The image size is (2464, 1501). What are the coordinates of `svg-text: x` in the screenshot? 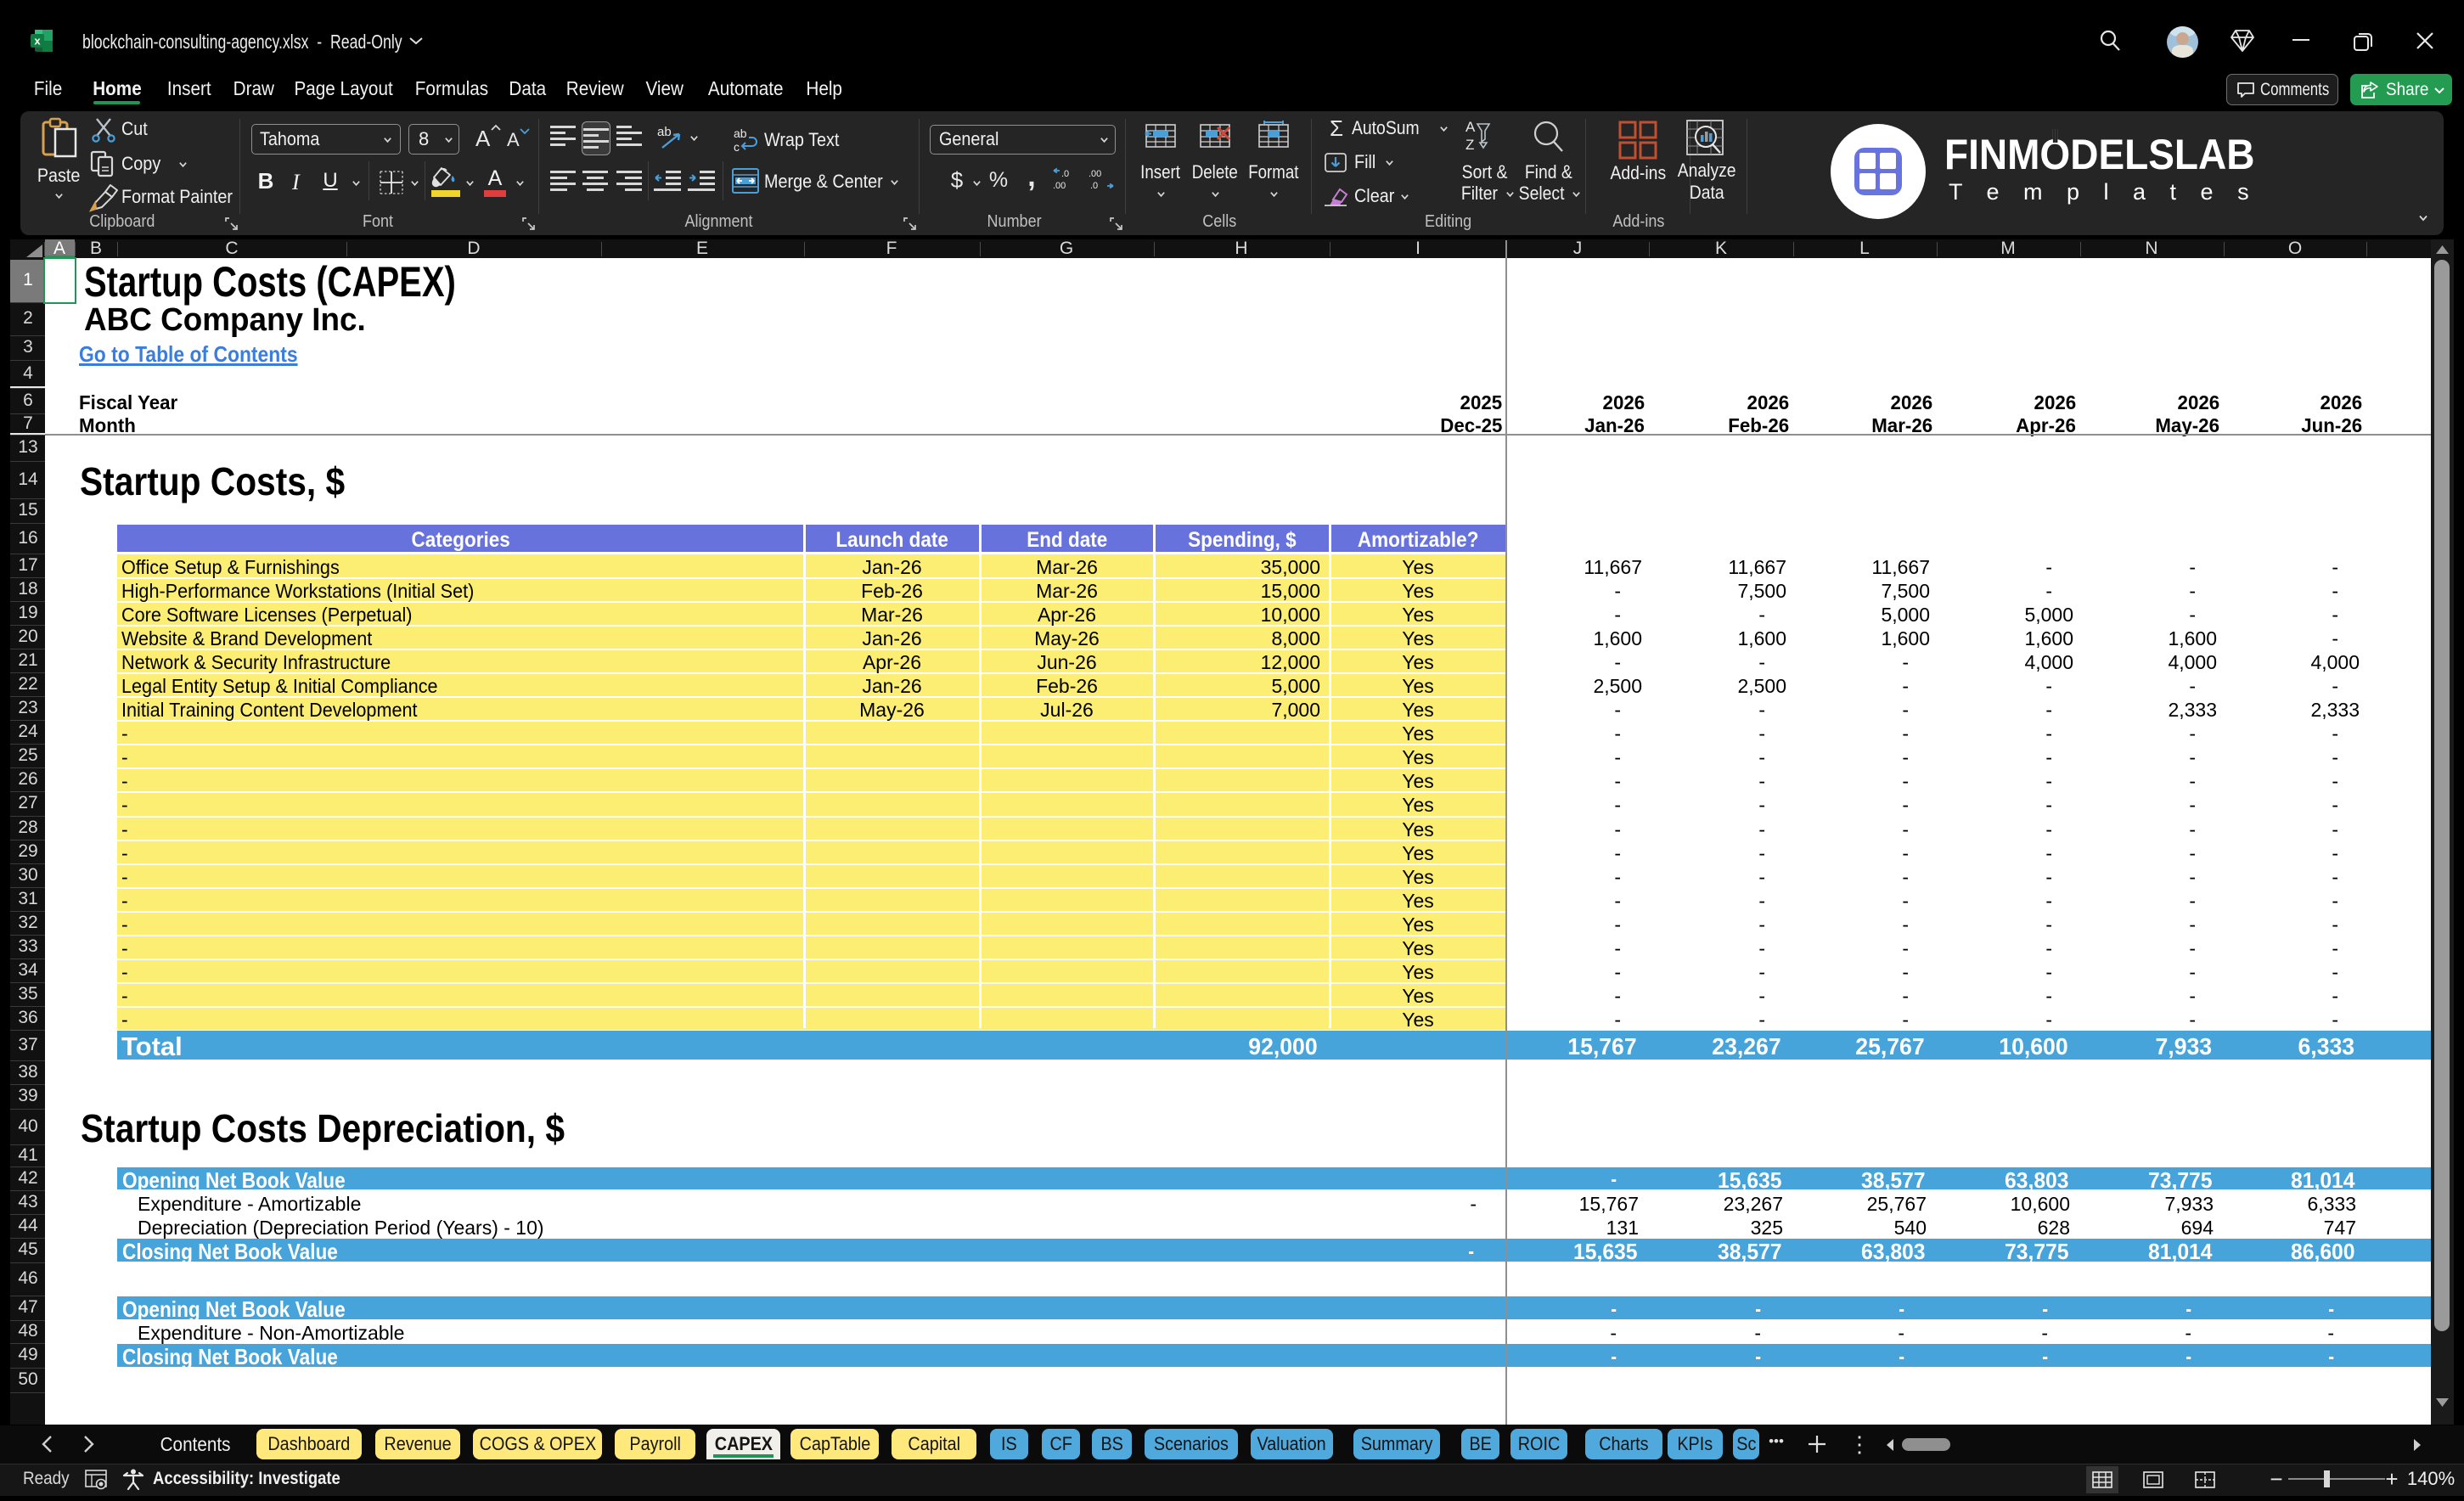 It's located at (37, 42).